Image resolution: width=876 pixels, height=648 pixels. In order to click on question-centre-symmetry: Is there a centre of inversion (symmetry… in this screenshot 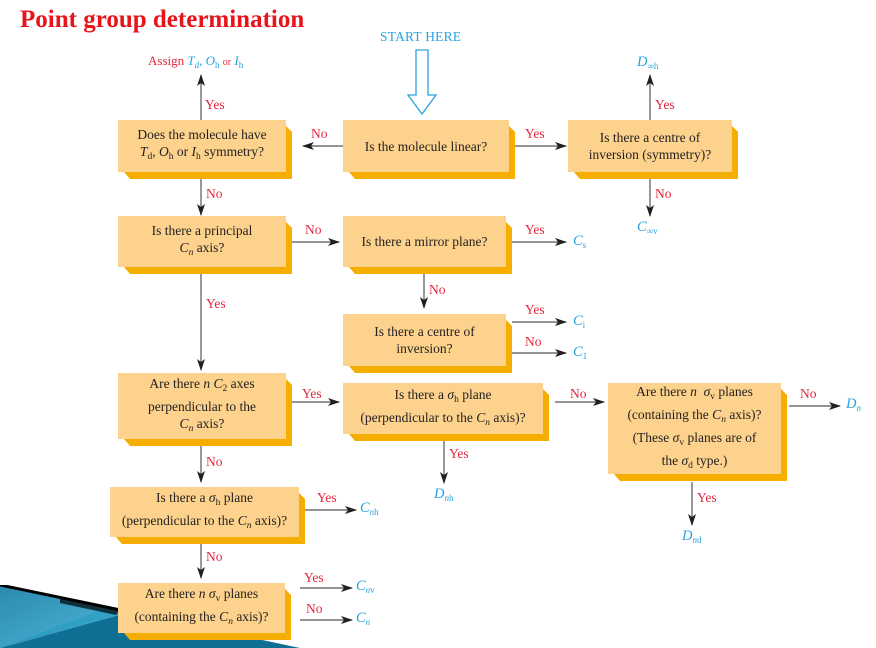, I will do `click(650, 146)`.